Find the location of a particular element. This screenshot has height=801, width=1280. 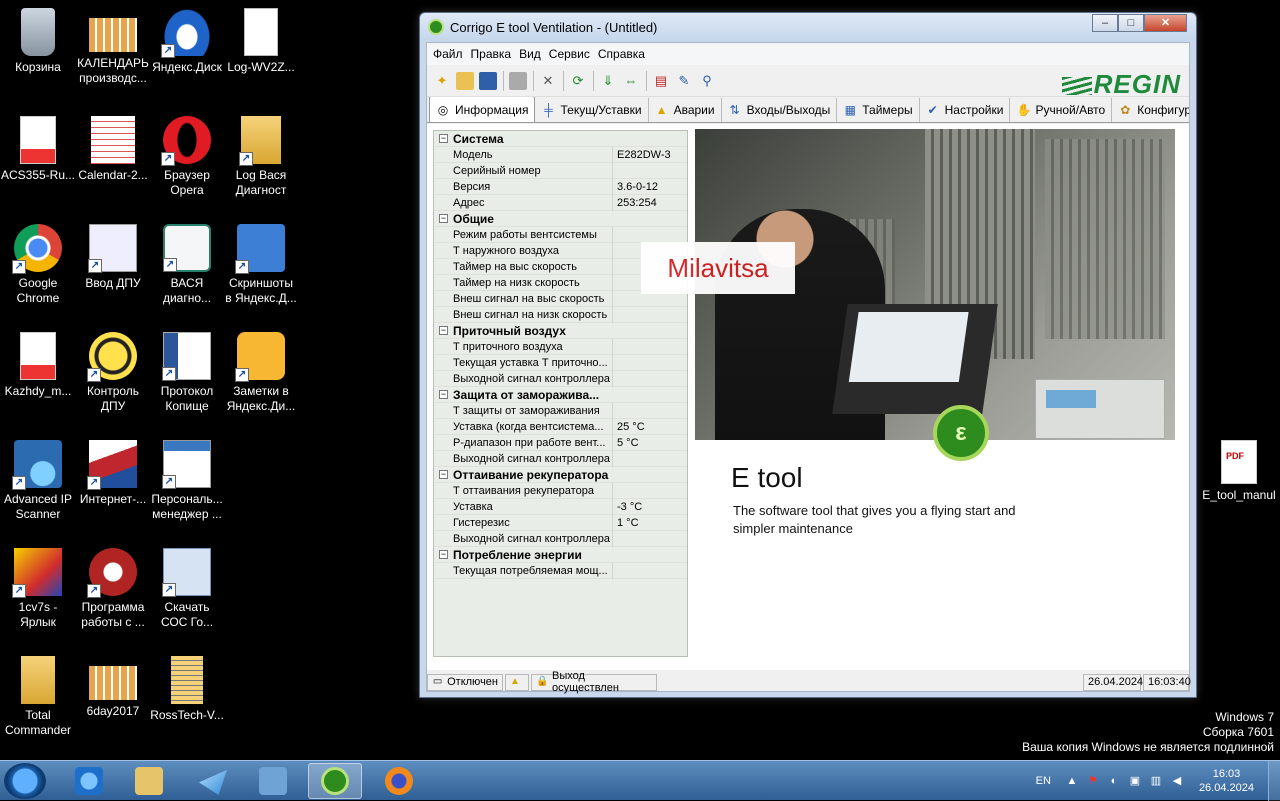

taskbar-network-tool is located at coordinates (273, 781).